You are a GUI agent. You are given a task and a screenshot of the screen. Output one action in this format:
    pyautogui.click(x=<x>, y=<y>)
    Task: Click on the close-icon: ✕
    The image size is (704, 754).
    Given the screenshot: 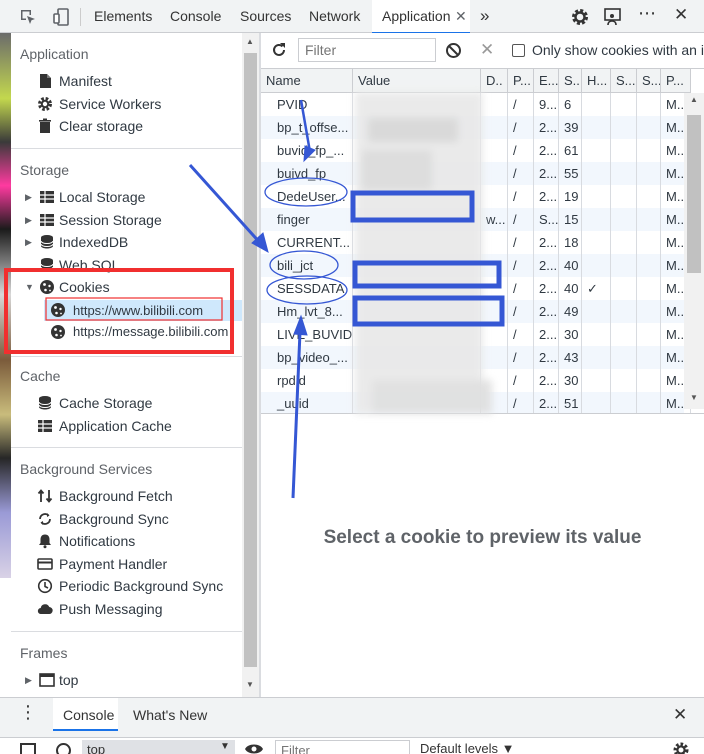 What is the action you would take?
    pyautogui.click(x=681, y=15)
    